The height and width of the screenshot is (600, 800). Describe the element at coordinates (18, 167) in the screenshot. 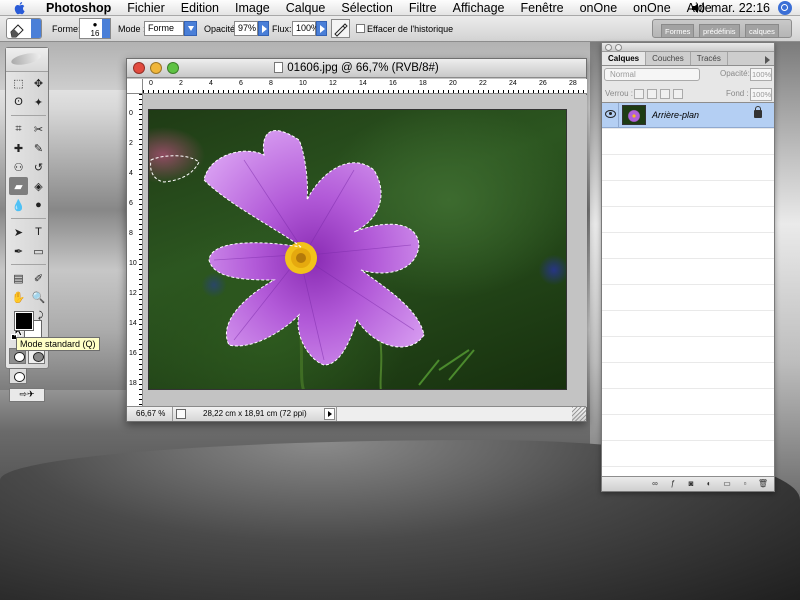

I see `clone-stamp-icon: ⚇` at that location.